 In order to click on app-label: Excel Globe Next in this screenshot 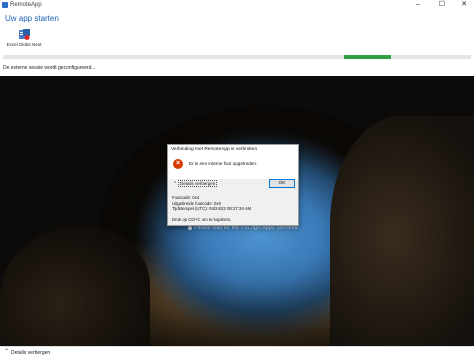, I will do `click(24, 44)`.